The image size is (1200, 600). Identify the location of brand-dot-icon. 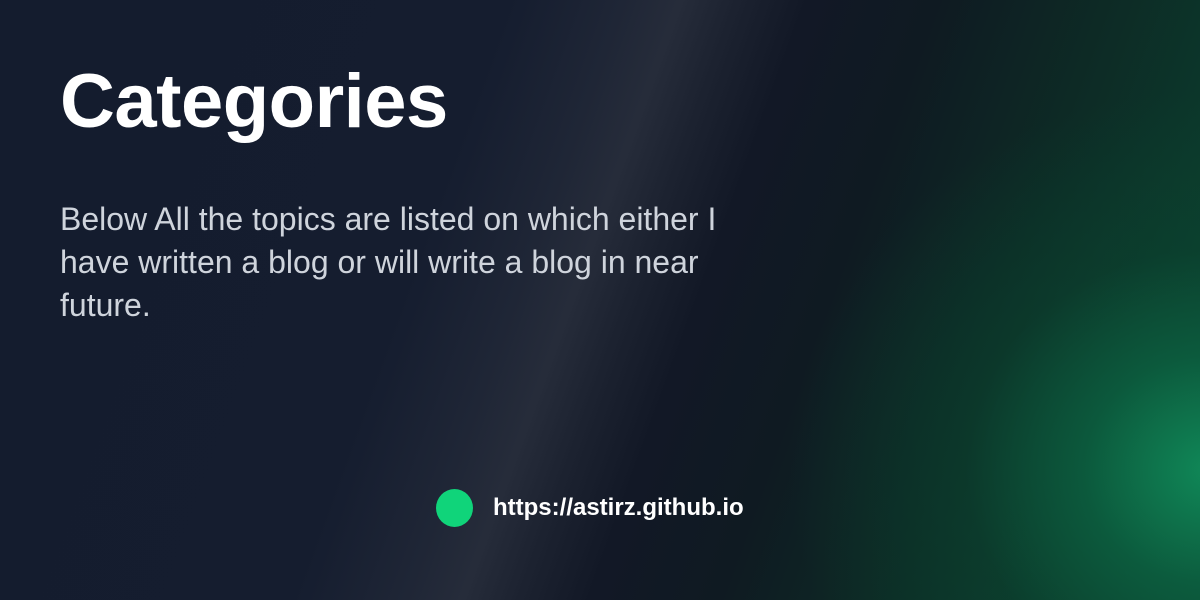
(454, 508).